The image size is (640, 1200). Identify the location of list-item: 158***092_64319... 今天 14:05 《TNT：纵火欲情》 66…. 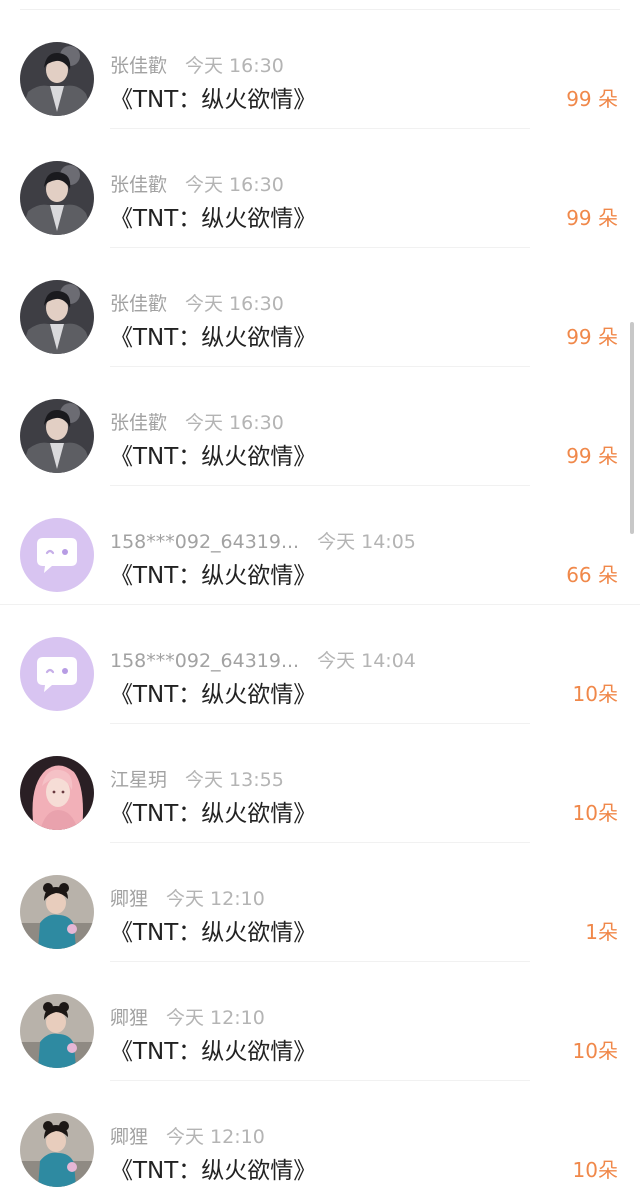
(320, 545).